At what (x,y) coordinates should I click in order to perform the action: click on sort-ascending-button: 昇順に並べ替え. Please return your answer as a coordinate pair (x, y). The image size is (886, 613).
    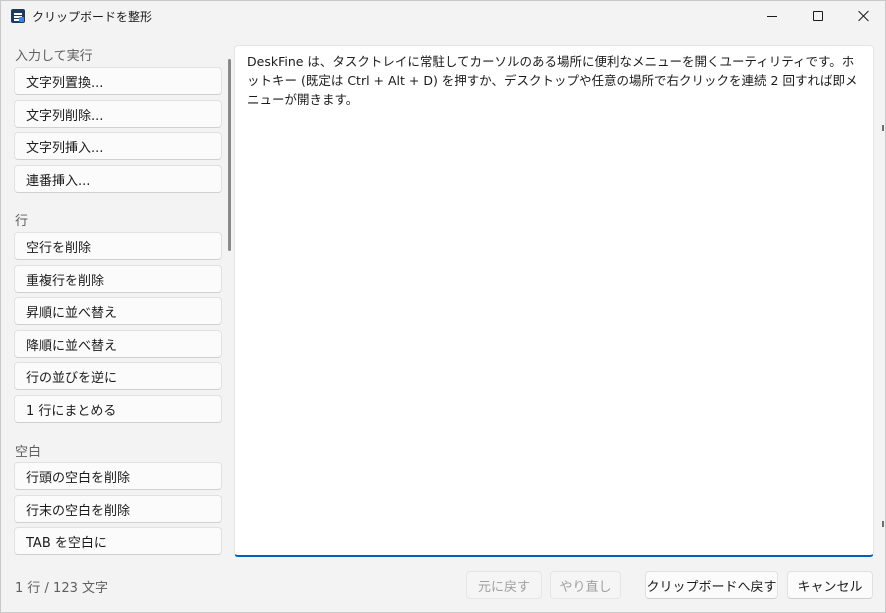
    Looking at the image, I should click on (118, 311).